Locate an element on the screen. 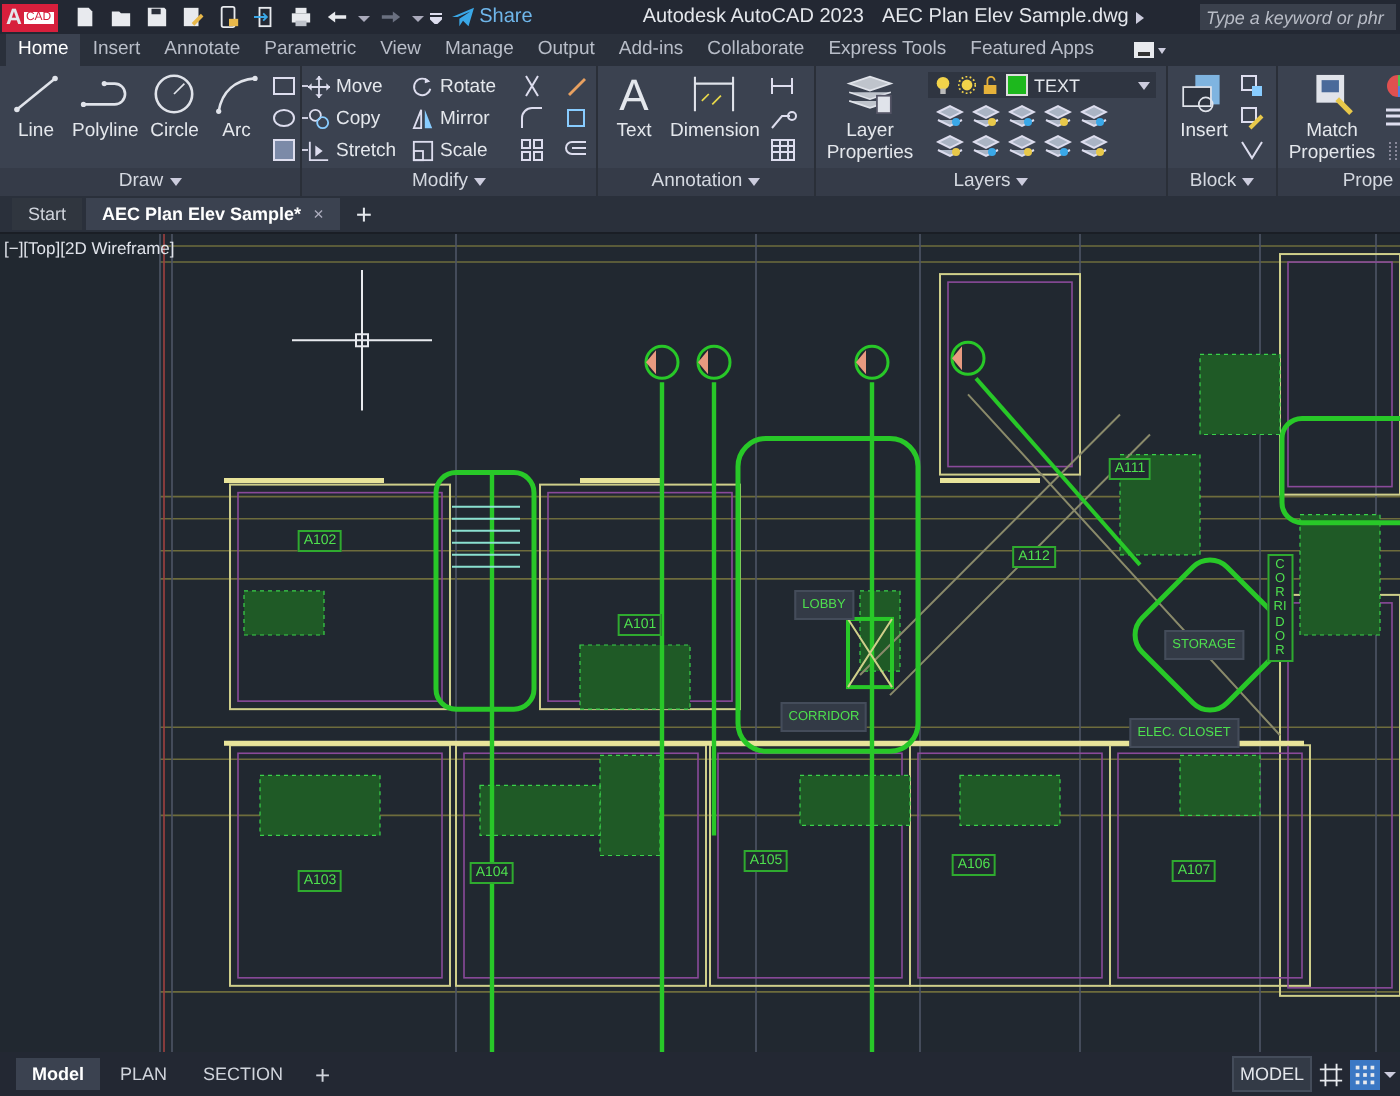 The width and height of the screenshot is (1400, 1096). stretch-tool: Stretch is located at coordinates (358, 150).